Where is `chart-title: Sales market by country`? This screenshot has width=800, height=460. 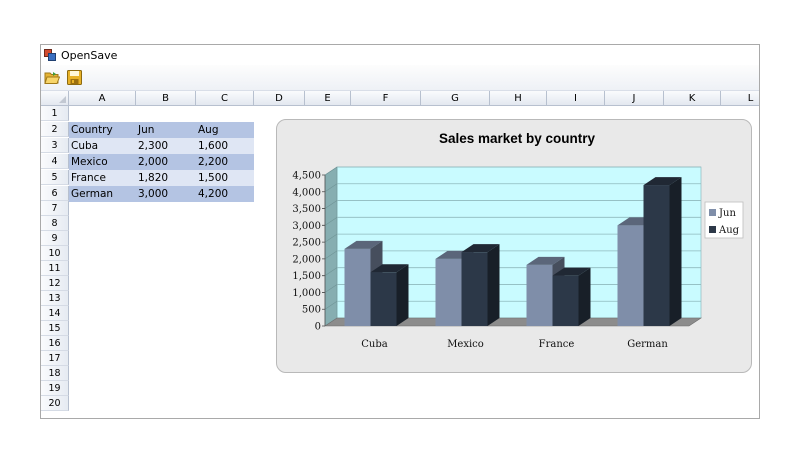 chart-title: Sales market by country is located at coordinates (517, 138).